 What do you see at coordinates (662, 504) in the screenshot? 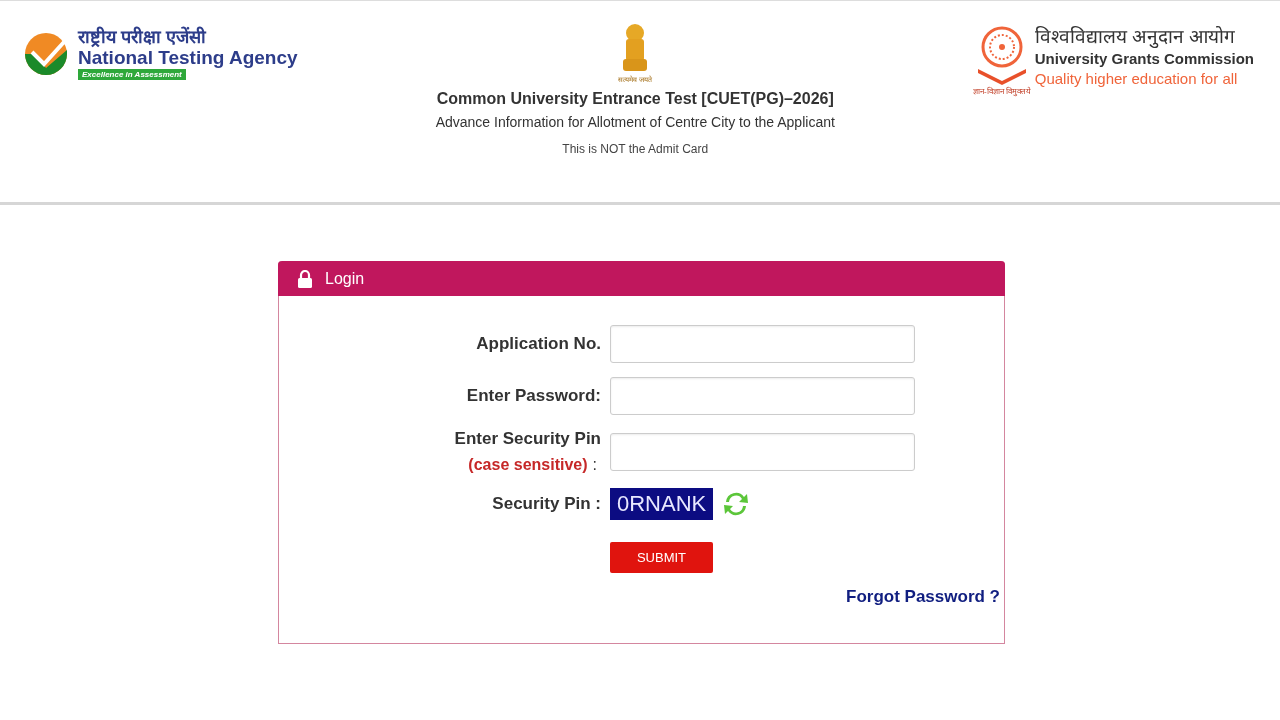
I see `captcha-image: 0RNANK` at bounding box center [662, 504].